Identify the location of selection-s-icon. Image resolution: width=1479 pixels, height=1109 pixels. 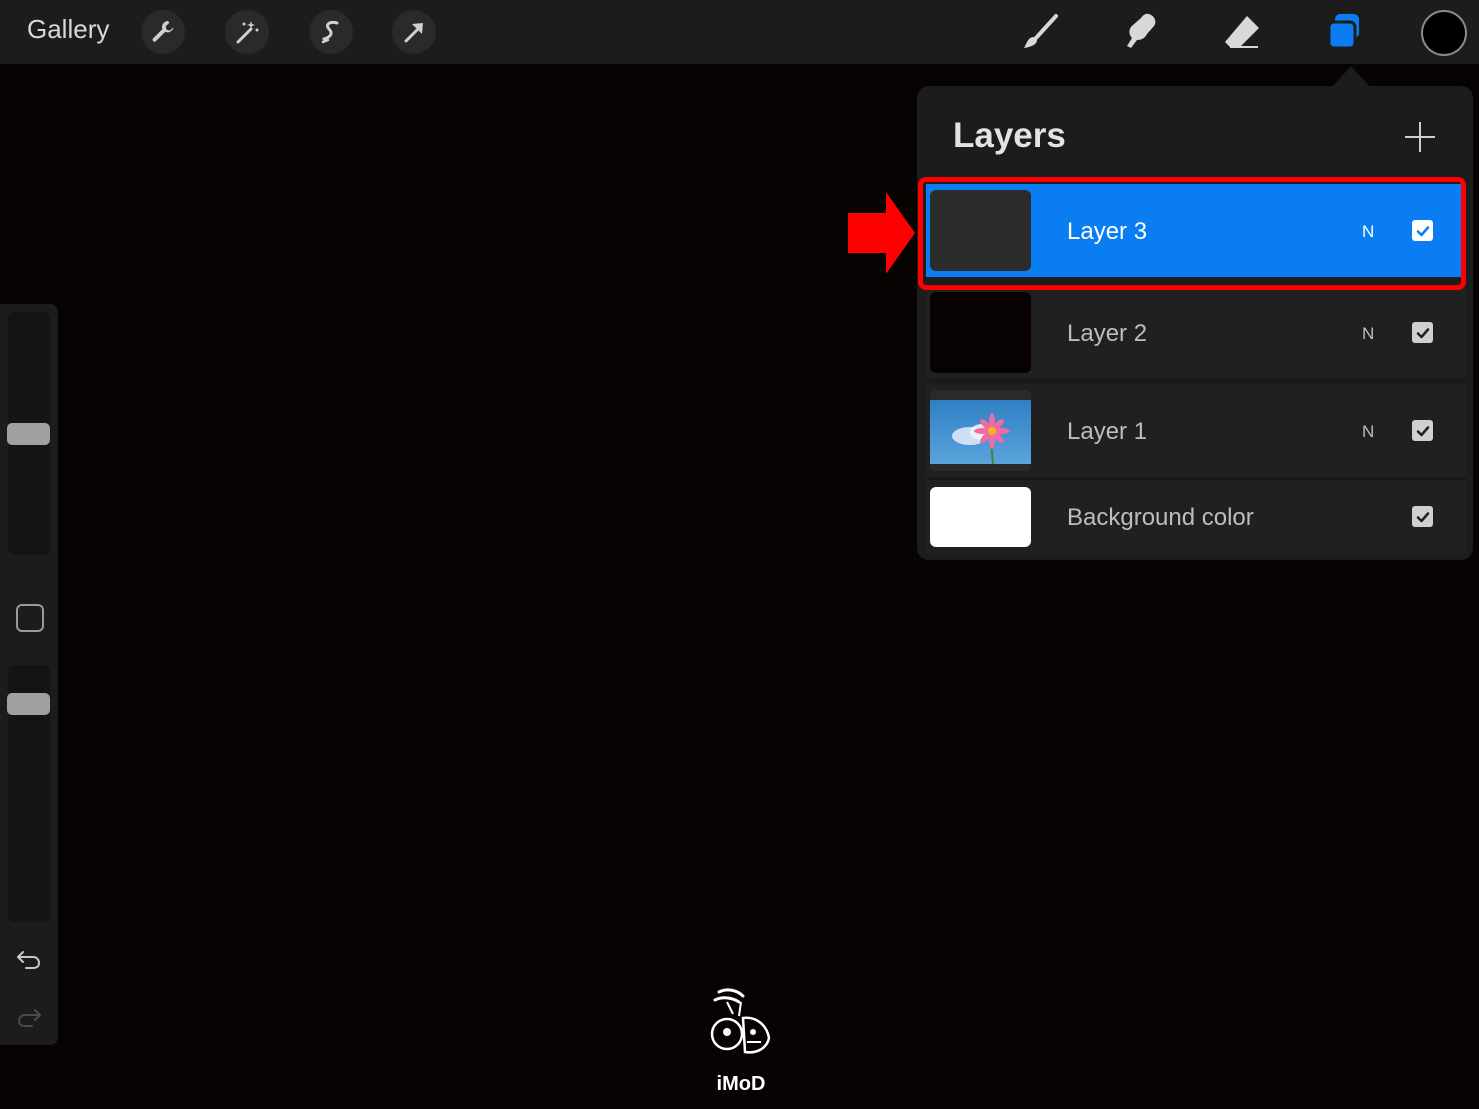
(331, 32).